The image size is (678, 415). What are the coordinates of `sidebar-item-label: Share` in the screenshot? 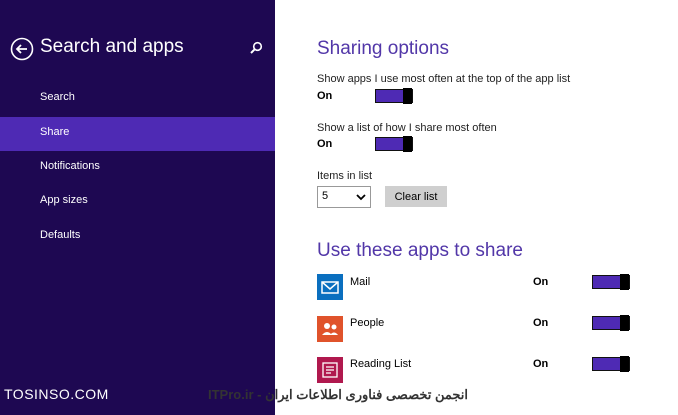 It's located at (55, 132).